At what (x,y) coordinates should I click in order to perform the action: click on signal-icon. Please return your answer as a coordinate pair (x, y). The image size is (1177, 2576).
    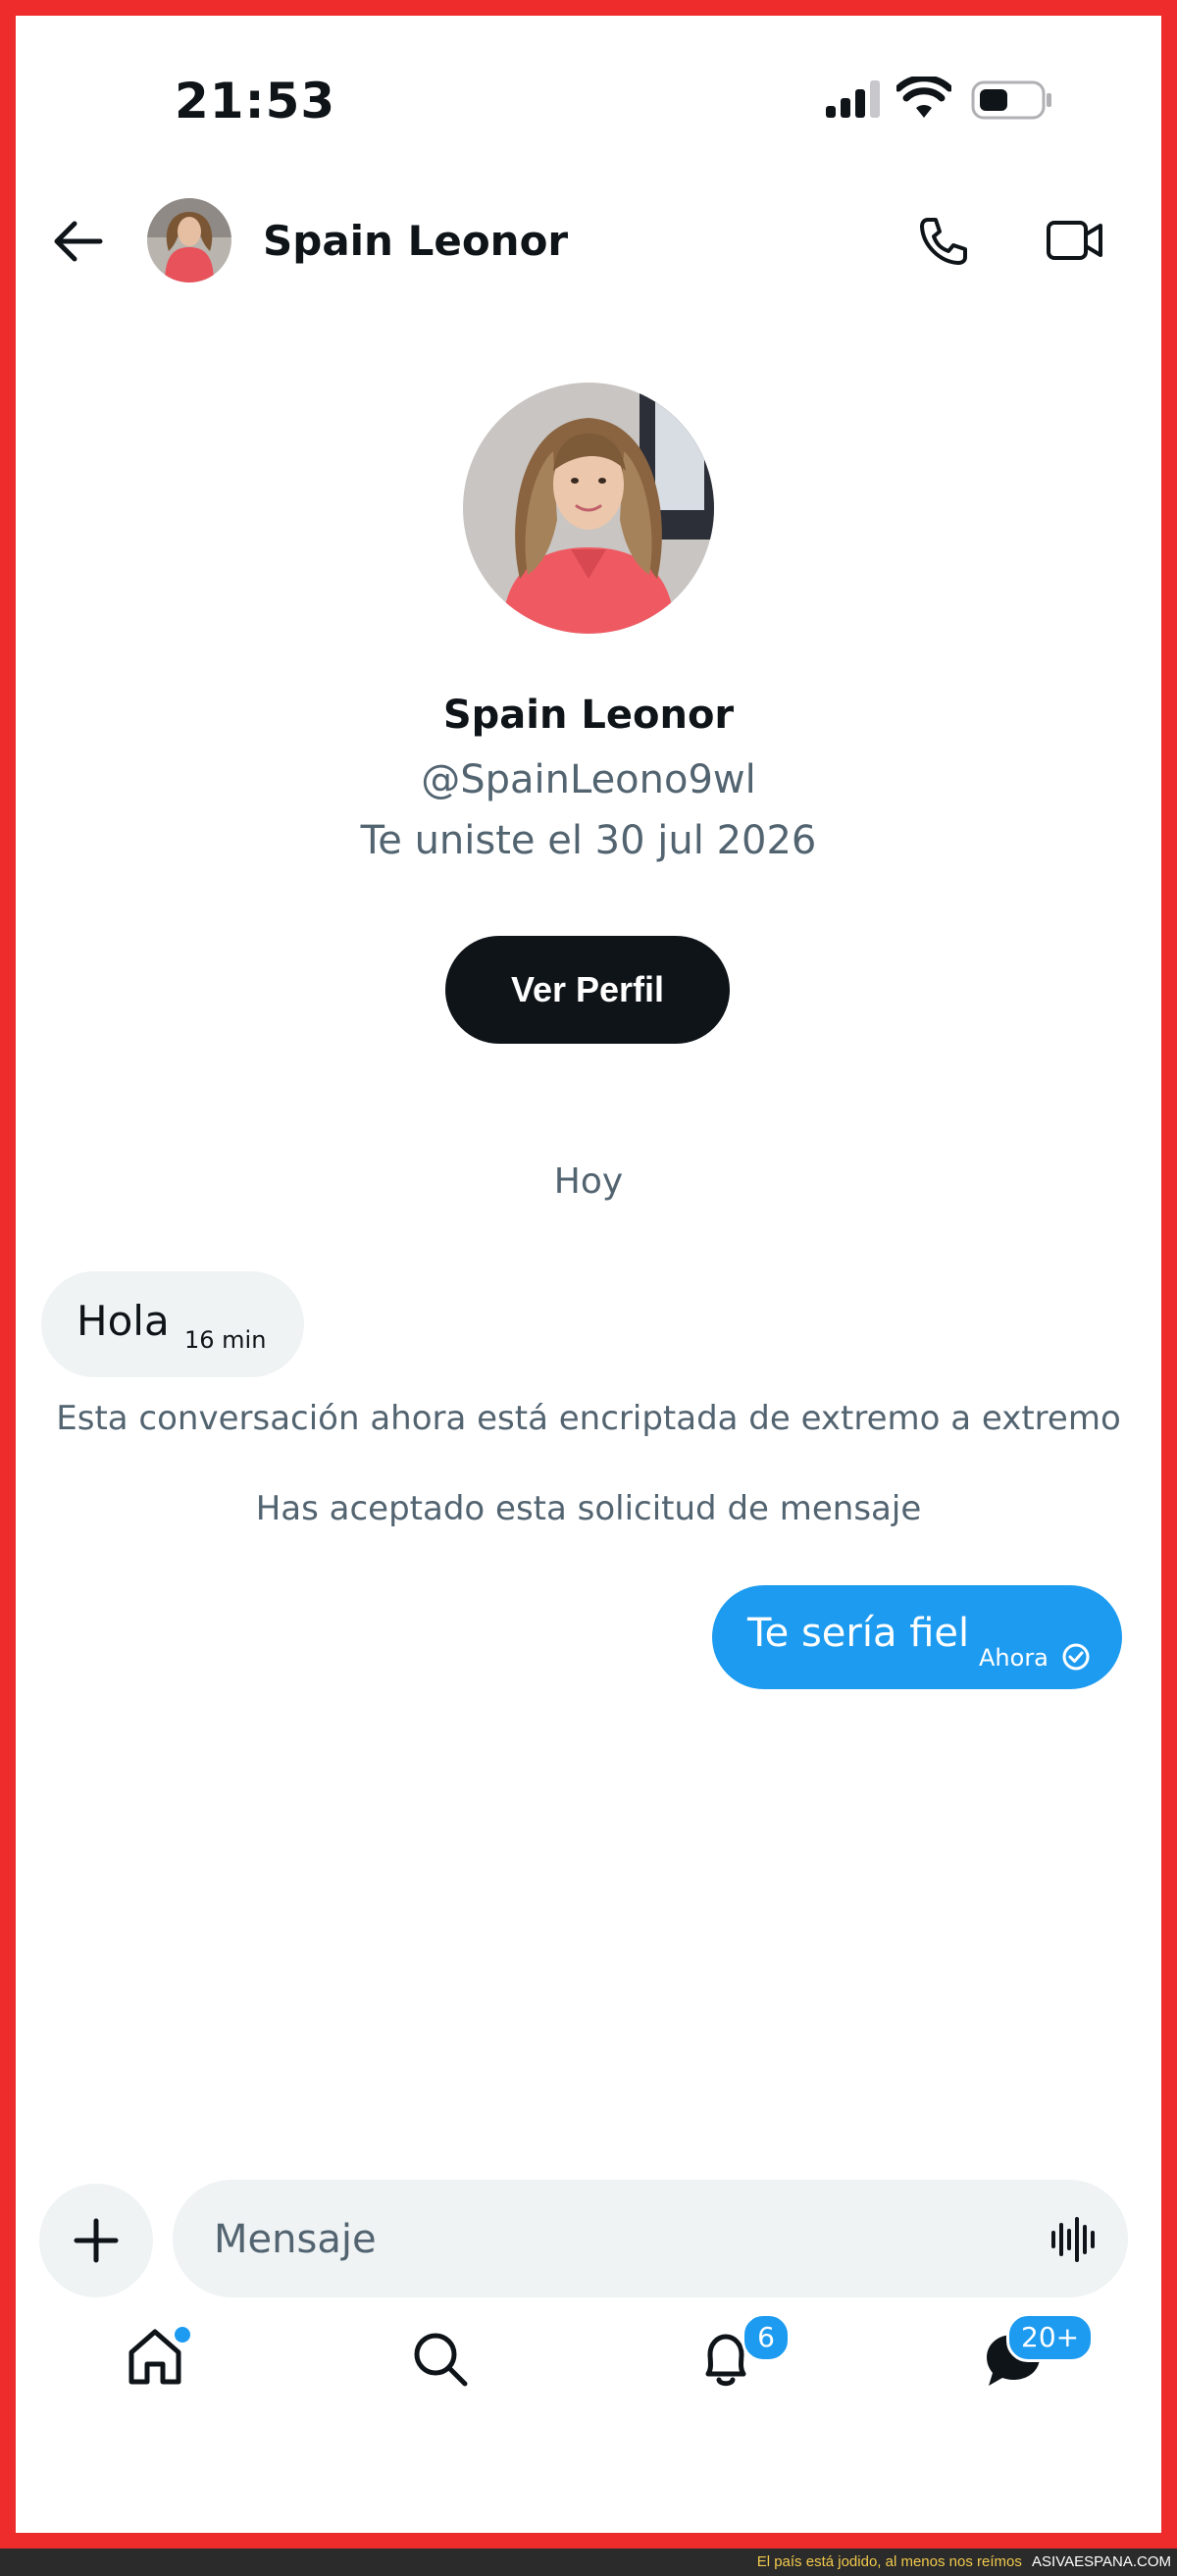
    Looking at the image, I should click on (853, 99).